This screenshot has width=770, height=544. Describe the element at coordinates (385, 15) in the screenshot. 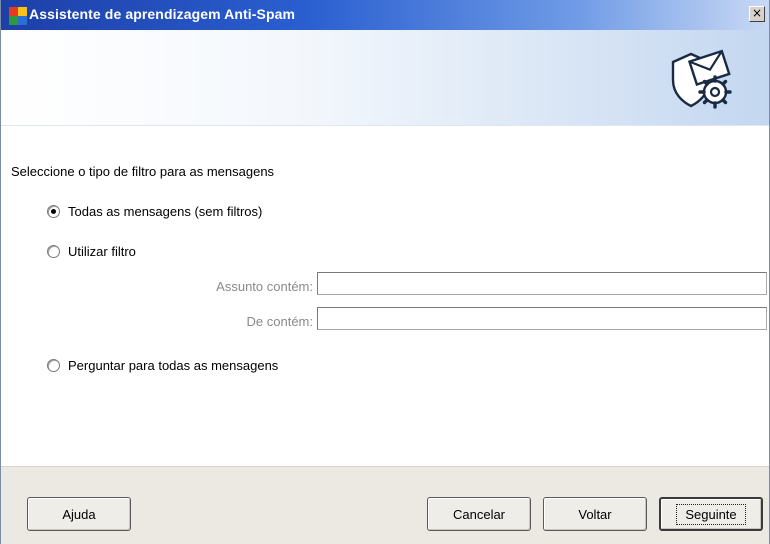

I see `title-bar: Assistente de aprendizagem Anti-Spam ×` at that location.